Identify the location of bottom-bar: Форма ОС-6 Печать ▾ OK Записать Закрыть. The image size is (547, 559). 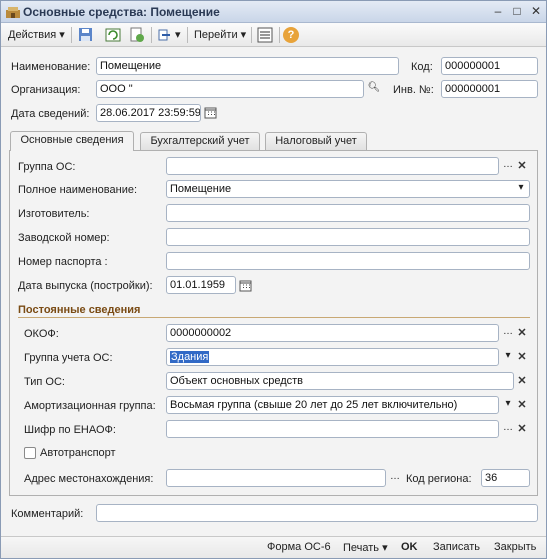
(273, 547).